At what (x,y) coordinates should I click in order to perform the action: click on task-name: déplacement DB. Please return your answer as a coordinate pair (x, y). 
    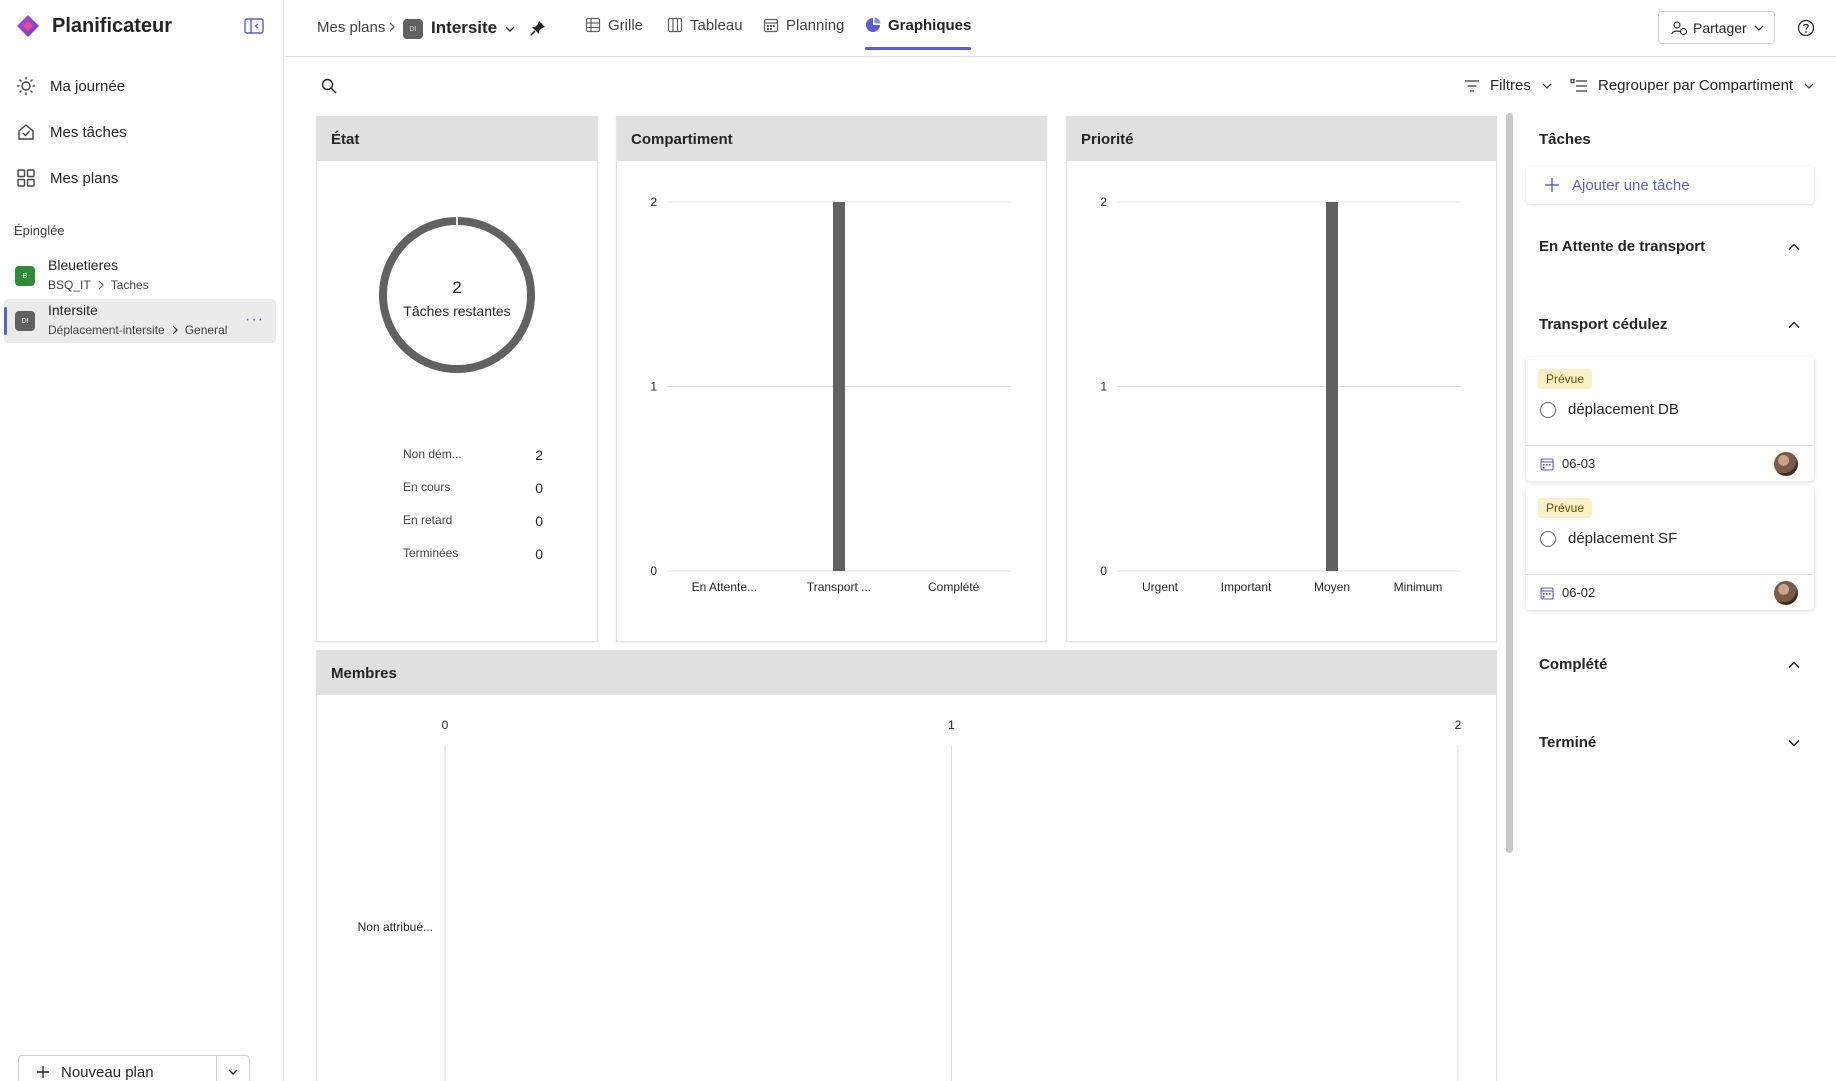
    Looking at the image, I should click on (1623, 409).